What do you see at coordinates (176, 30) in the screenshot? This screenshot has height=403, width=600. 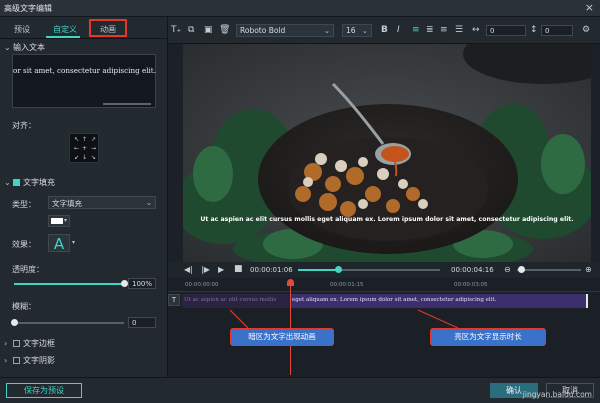 I see `add-text-icon: T₊` at bounding box center [176, 30].